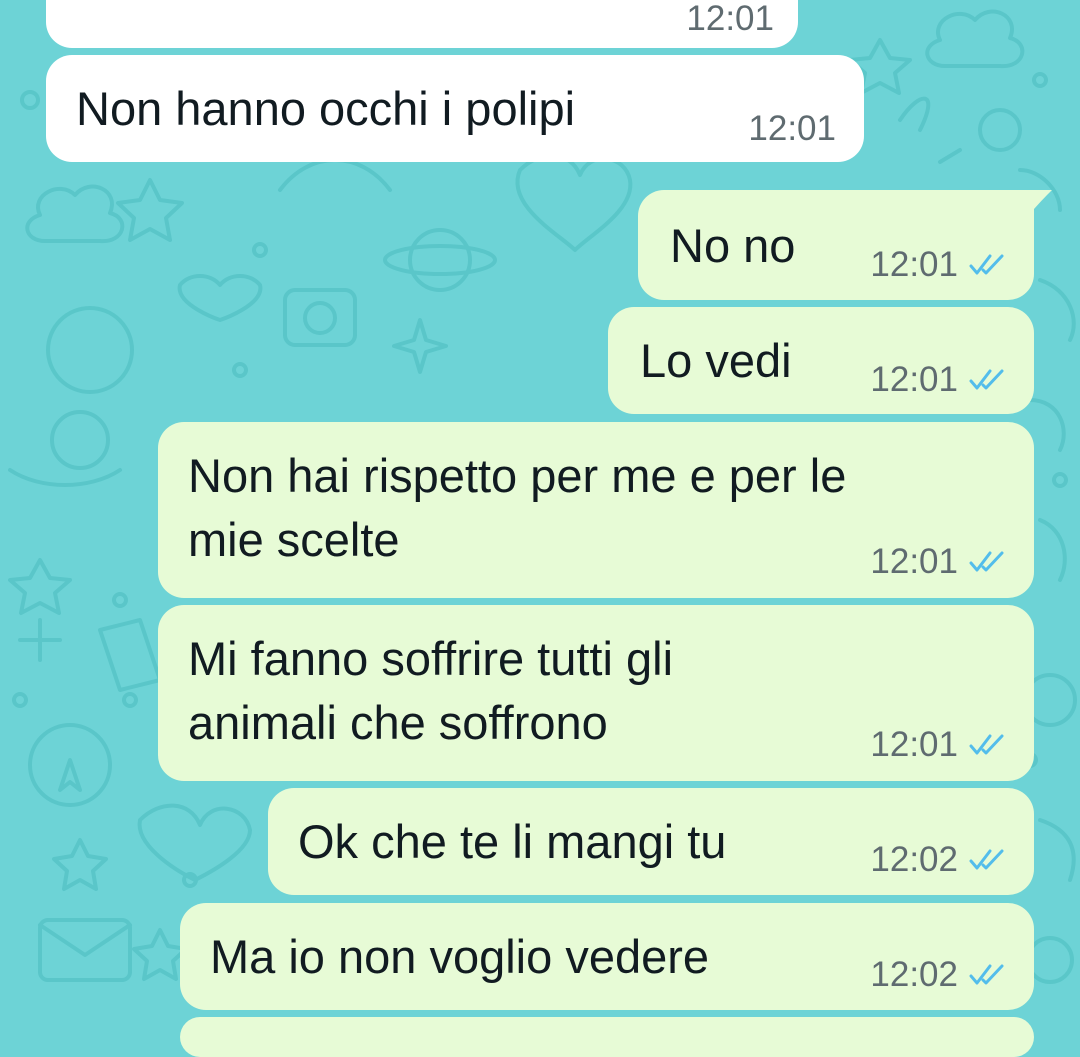 The height and width of the screenshot is (1057, 1080). What do you see at coordinates (422, 24) in the screenshot?
I see `message-bubble-incoming: 12:01` at bounding box center [422, 24].